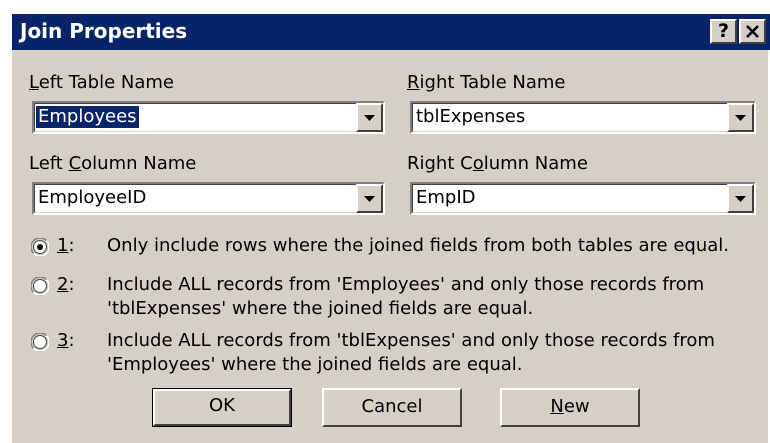 The width and height of the screenshot is (770, 443). I want to click on option-1-key: 1:, so click(66, 246).